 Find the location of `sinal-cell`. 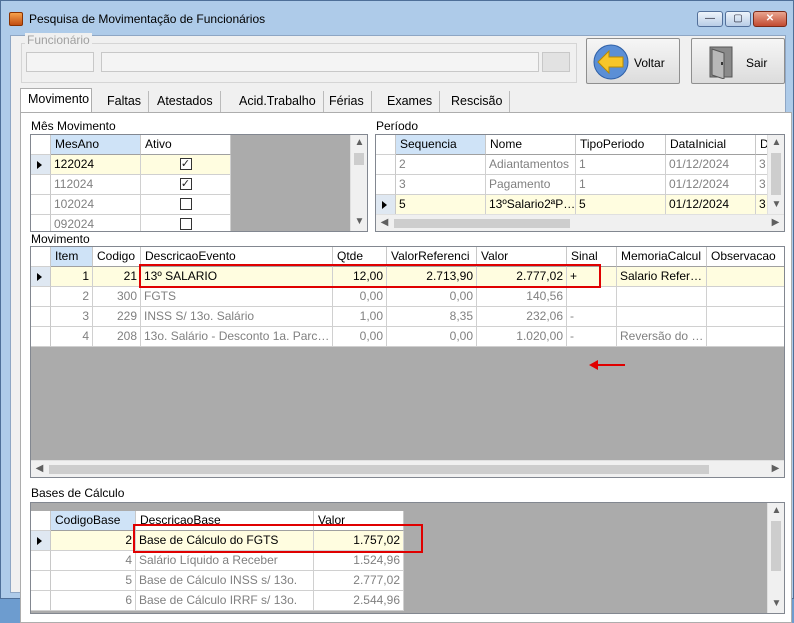

sinal-cell is located at coordinates (592, 297).